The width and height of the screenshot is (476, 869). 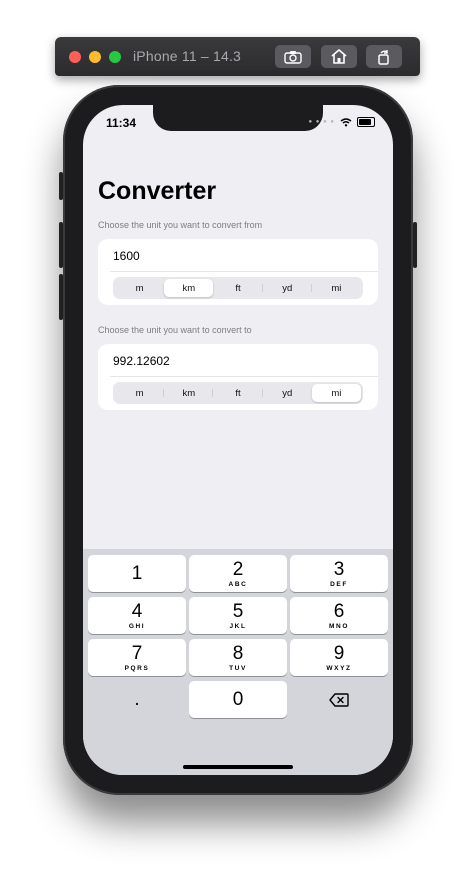 I want to click on from-unit-ft: ft, so click(x=238, y=288).